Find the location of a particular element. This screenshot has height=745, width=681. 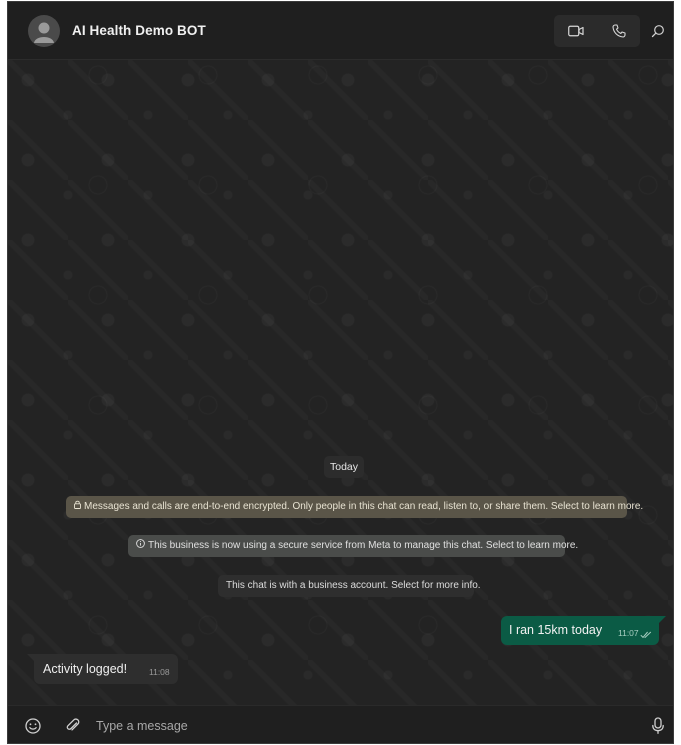

outgoing-message: I ran 15km today 11:07 is located at coordinates (583, 630).